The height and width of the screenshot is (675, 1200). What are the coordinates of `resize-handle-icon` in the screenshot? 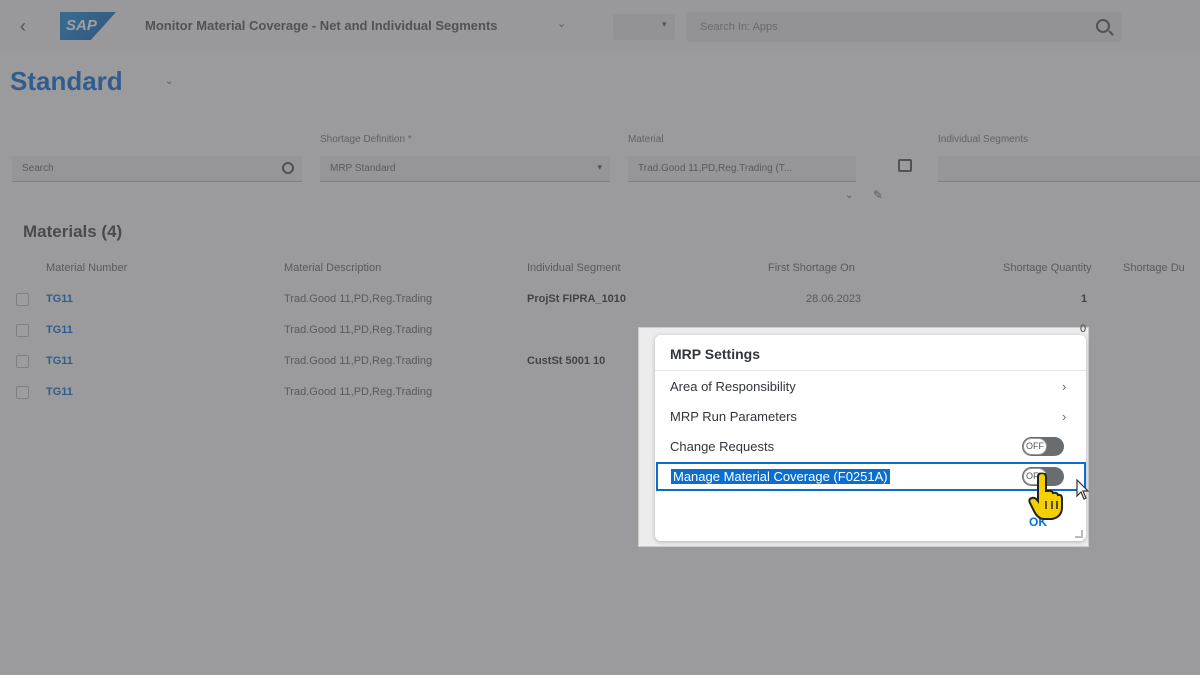 It's located at (1079, 534).